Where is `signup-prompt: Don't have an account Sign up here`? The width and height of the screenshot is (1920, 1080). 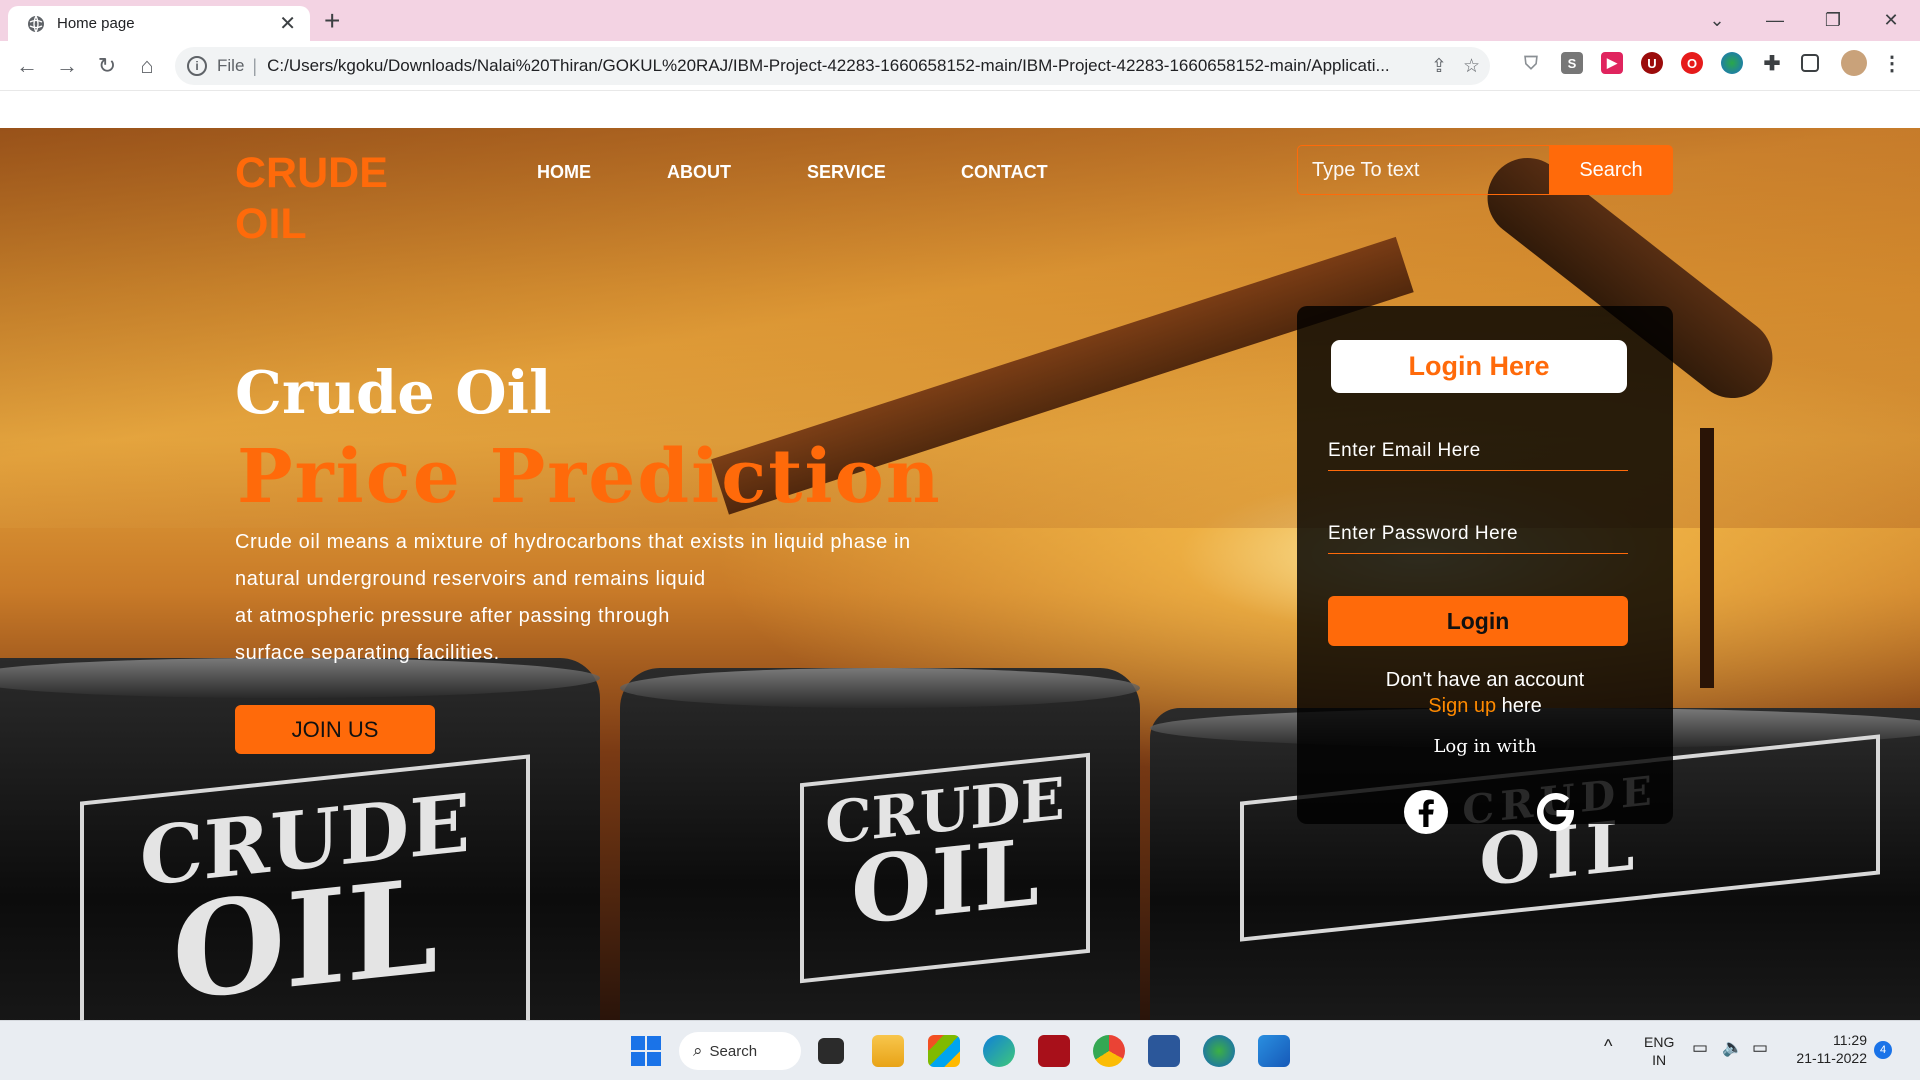 signup-prompt: Don't have an account Sign up here is located at coordinates (1485, 693).